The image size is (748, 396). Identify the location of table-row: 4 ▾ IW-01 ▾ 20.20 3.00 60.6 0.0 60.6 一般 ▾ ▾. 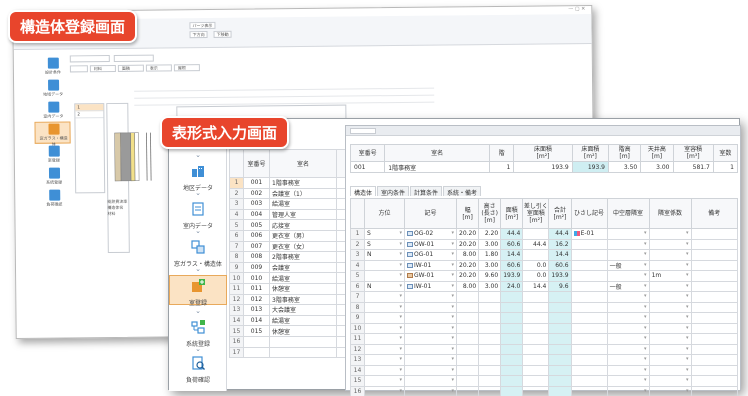
(544, 265).